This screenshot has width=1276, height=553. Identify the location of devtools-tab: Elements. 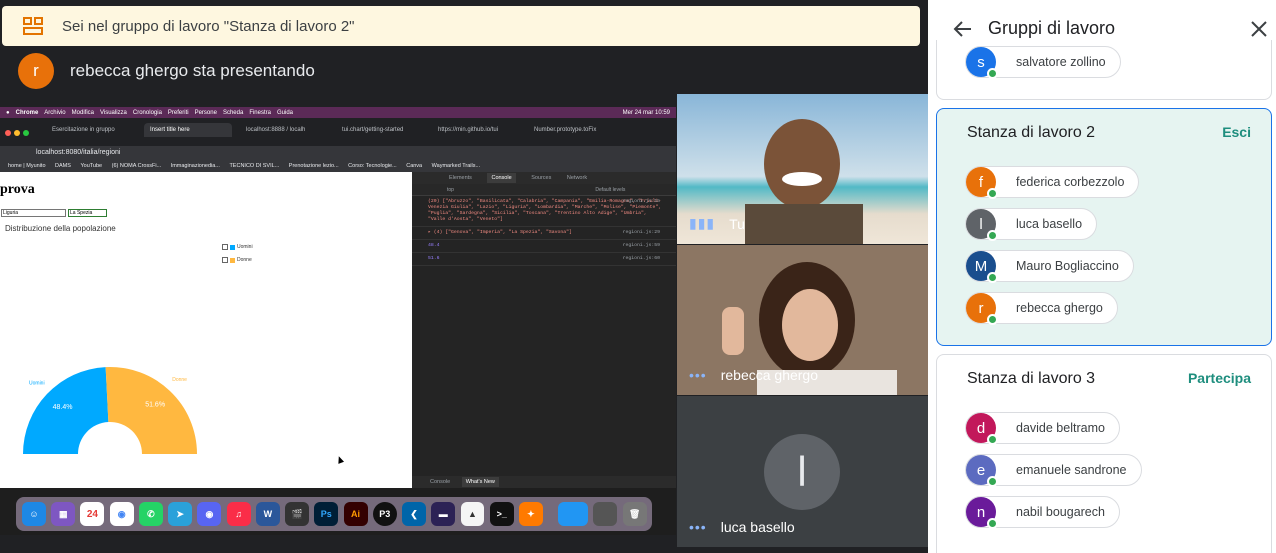
(460, 178).